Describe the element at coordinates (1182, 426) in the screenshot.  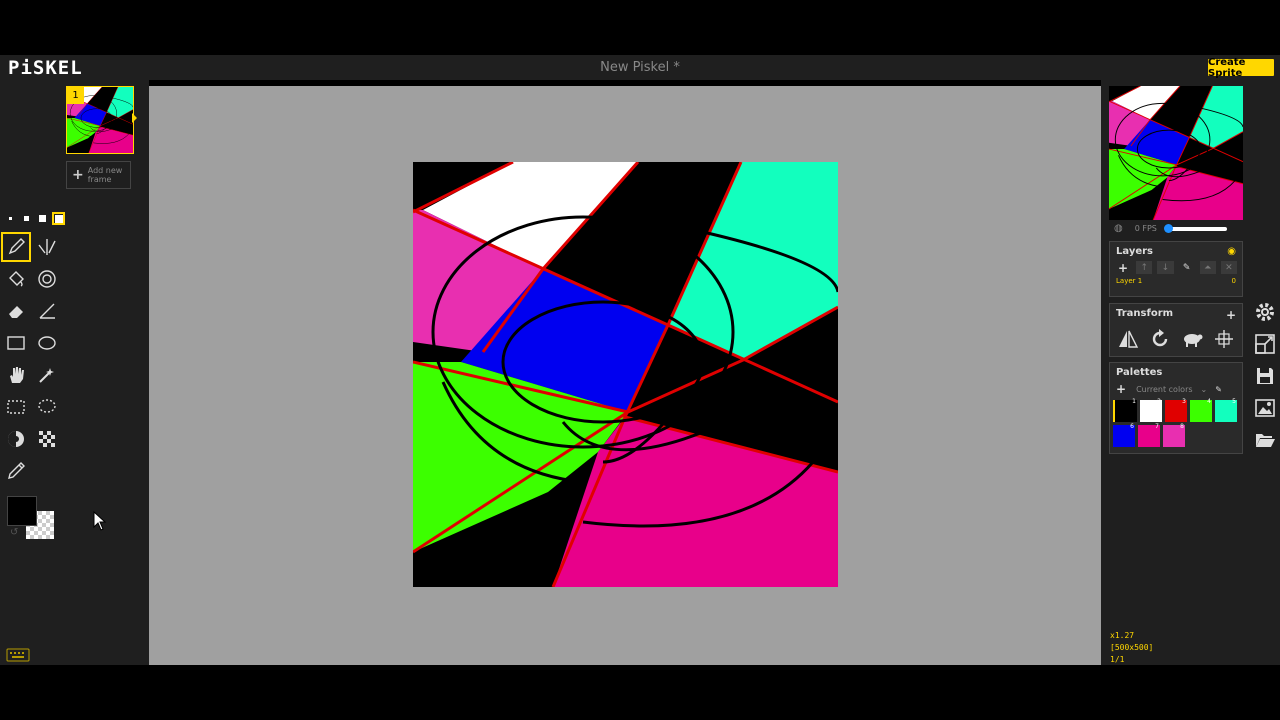
I see `palette-color-number: 8` at that location.